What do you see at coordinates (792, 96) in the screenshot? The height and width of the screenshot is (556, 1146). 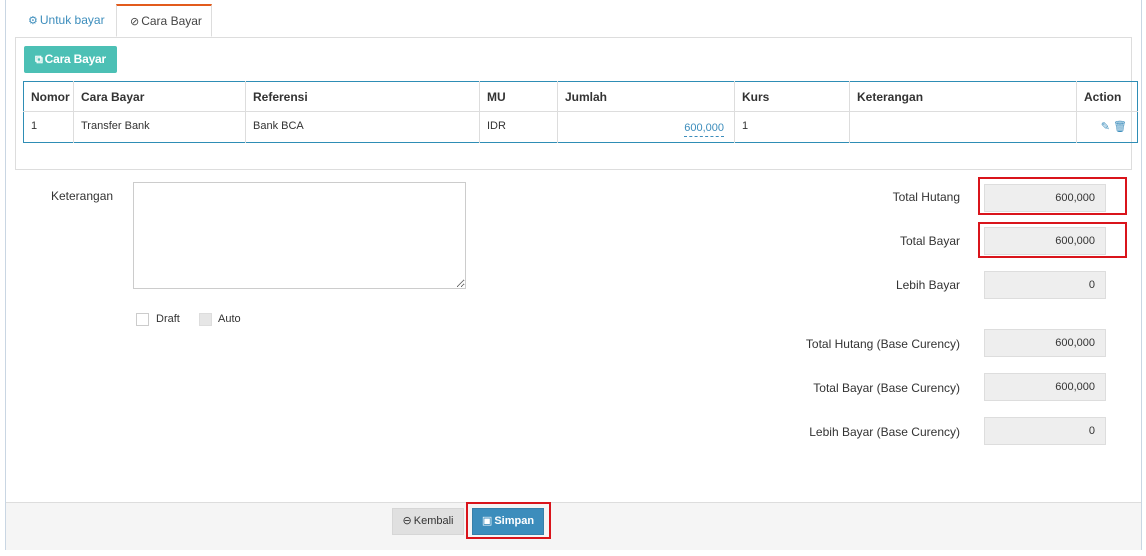 I see `col-kurs: Kurs` at bounding box center [792, 96].